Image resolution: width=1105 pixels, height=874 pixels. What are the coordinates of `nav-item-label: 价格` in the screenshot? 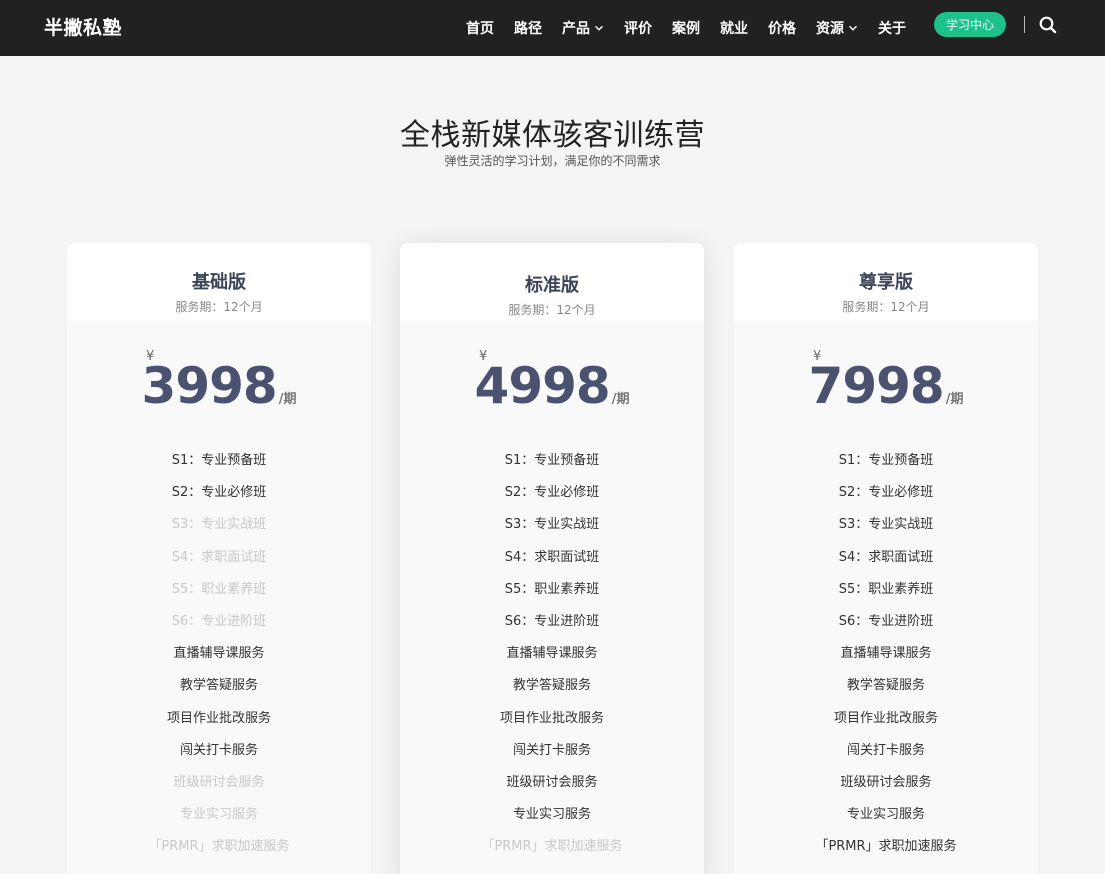 It's located at (782, 29).